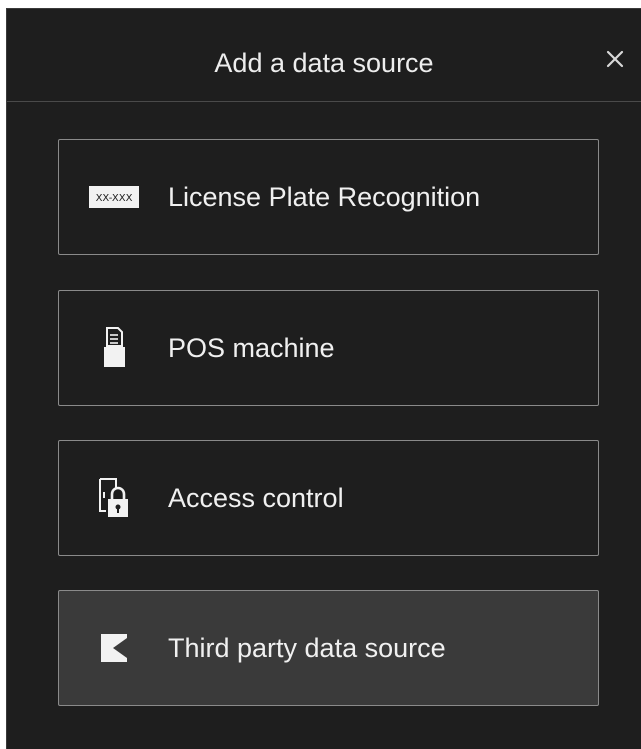 Image resolution: width=641 pixels, height=749 pixels. What do you see at coordinates (114, 498) in the screenshot?
I see `access-control-lock-icon` at bounding box center [114, 498].